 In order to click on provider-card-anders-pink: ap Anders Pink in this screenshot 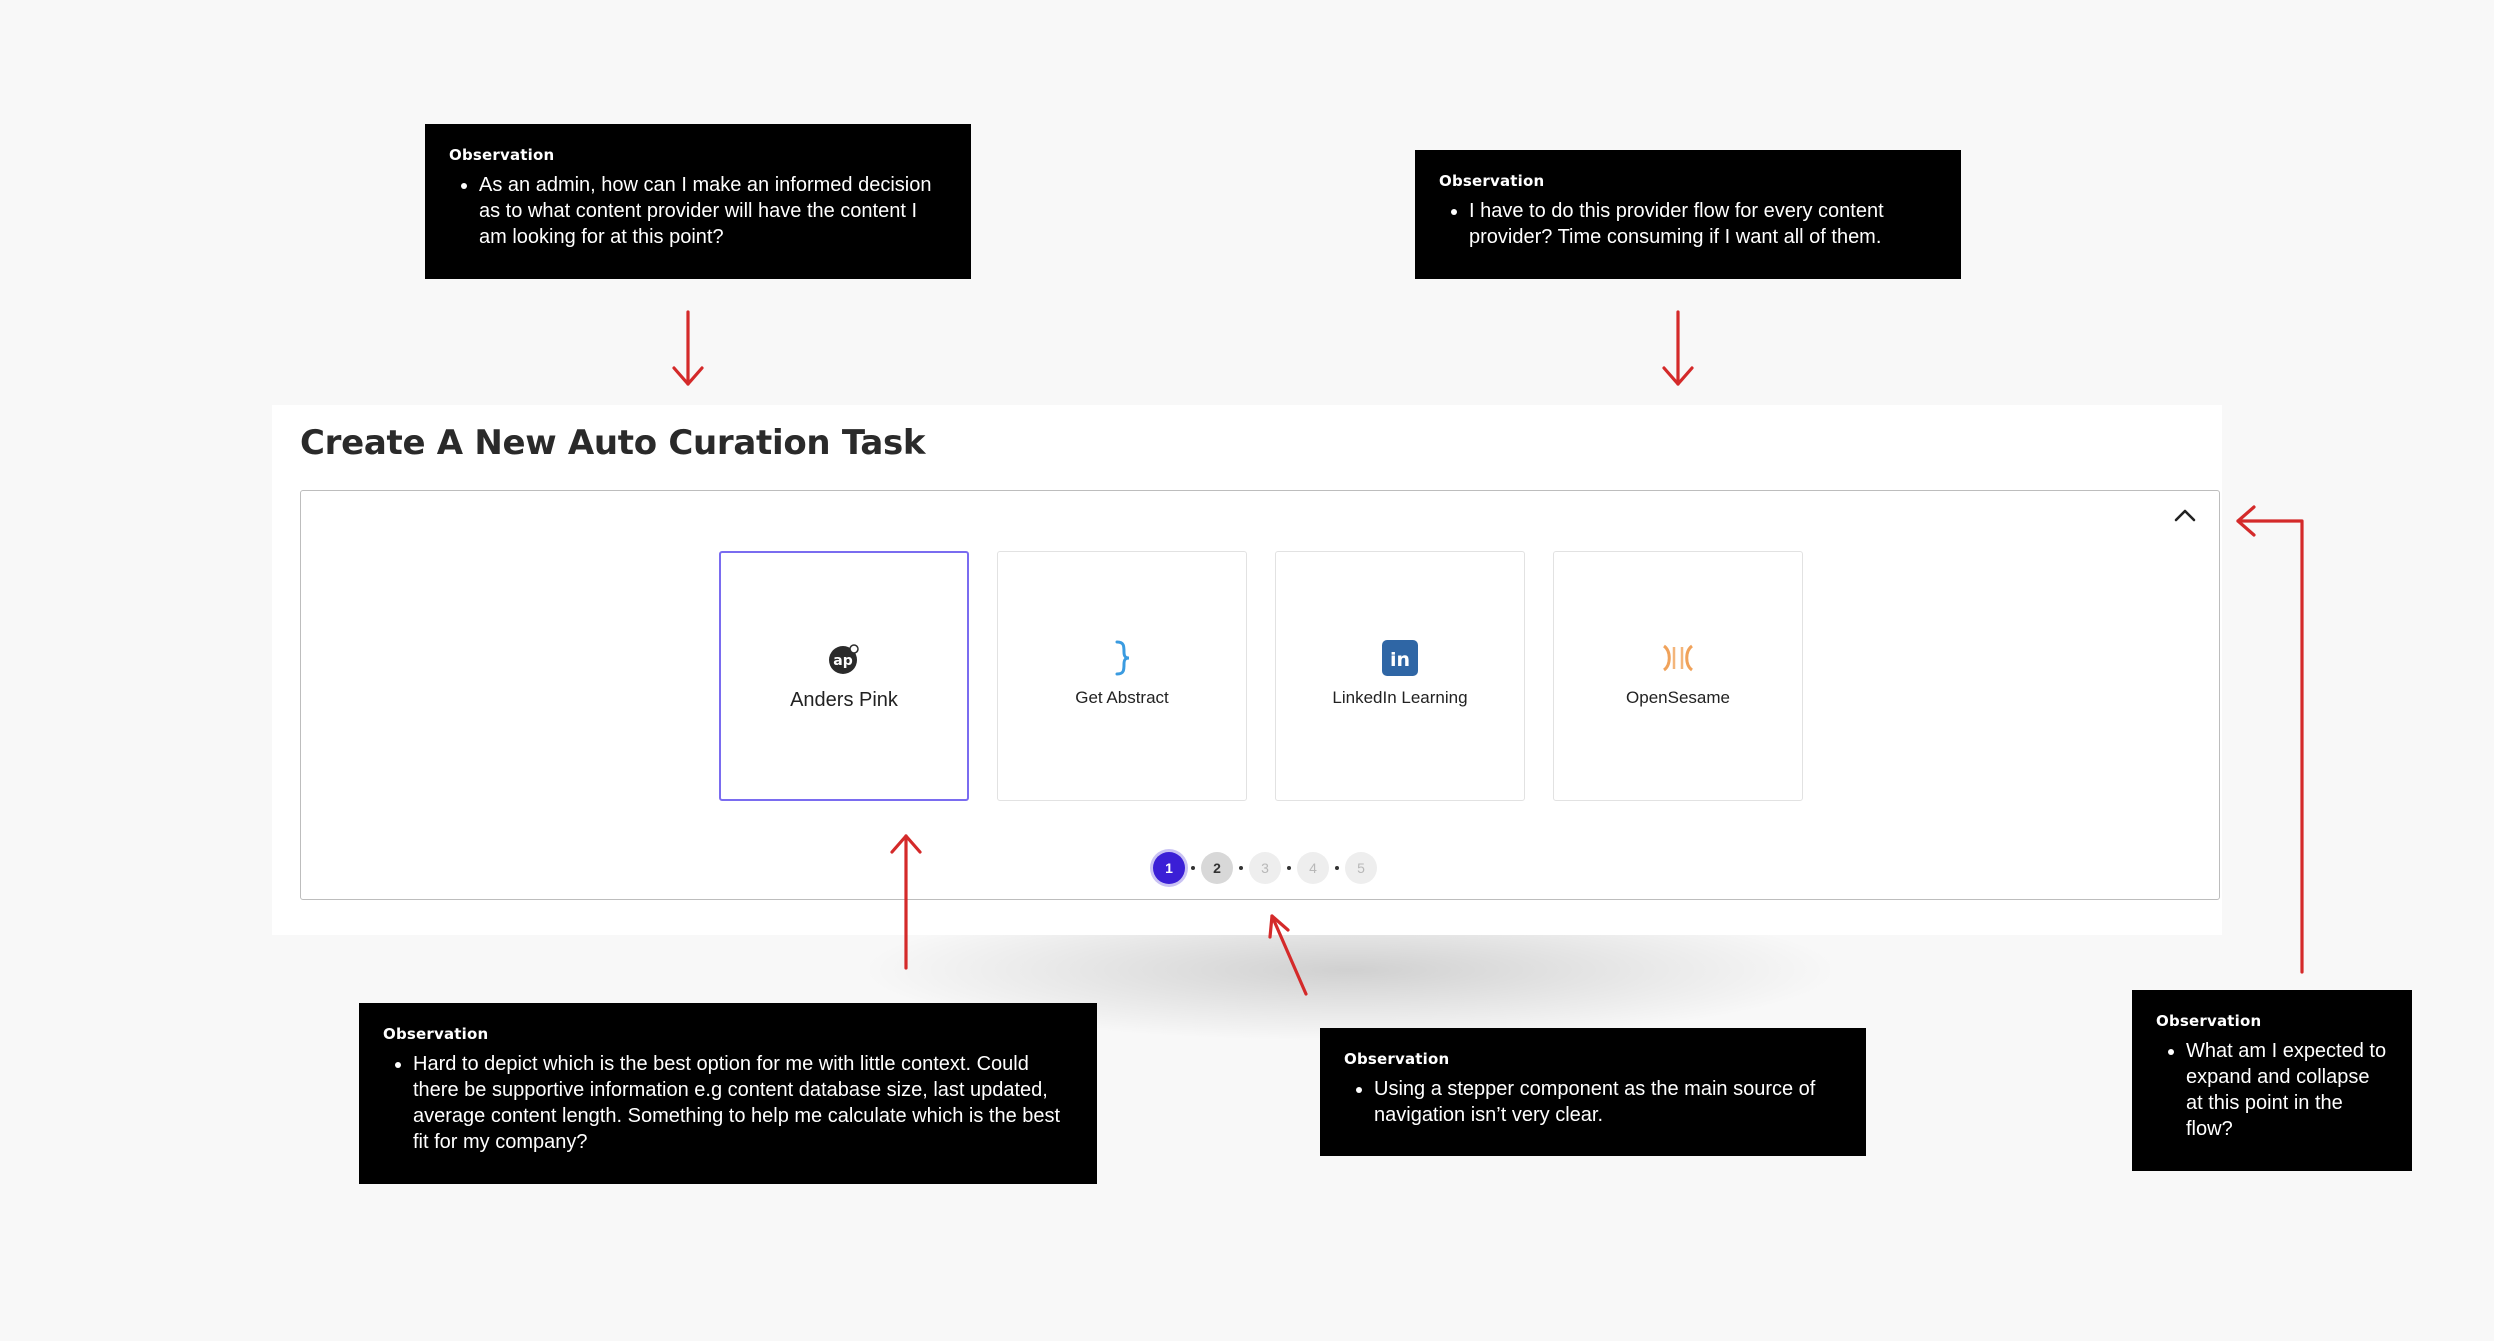, I will do `click(844, 676)`.